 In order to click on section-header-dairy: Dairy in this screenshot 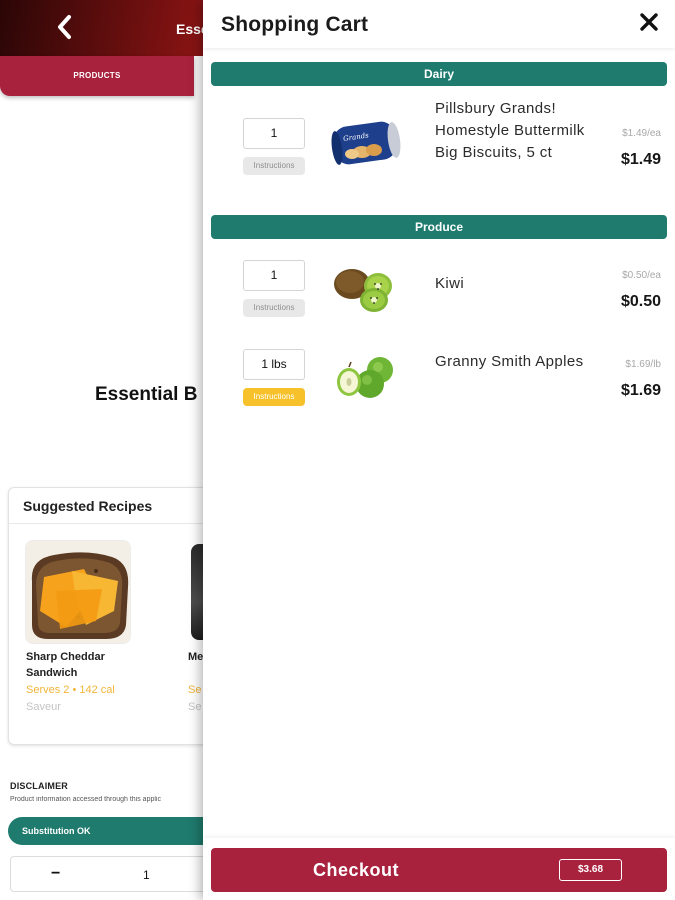, I will do `click(439, 74)`.